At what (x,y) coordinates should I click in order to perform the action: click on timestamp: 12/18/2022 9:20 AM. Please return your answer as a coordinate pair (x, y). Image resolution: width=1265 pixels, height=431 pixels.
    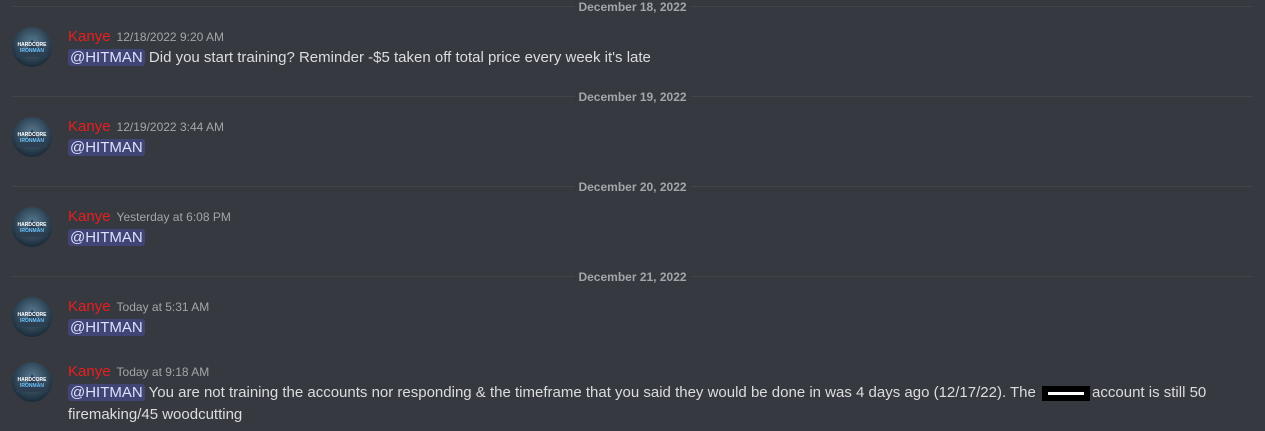
    Looking at the image, I should click on (170, 37).